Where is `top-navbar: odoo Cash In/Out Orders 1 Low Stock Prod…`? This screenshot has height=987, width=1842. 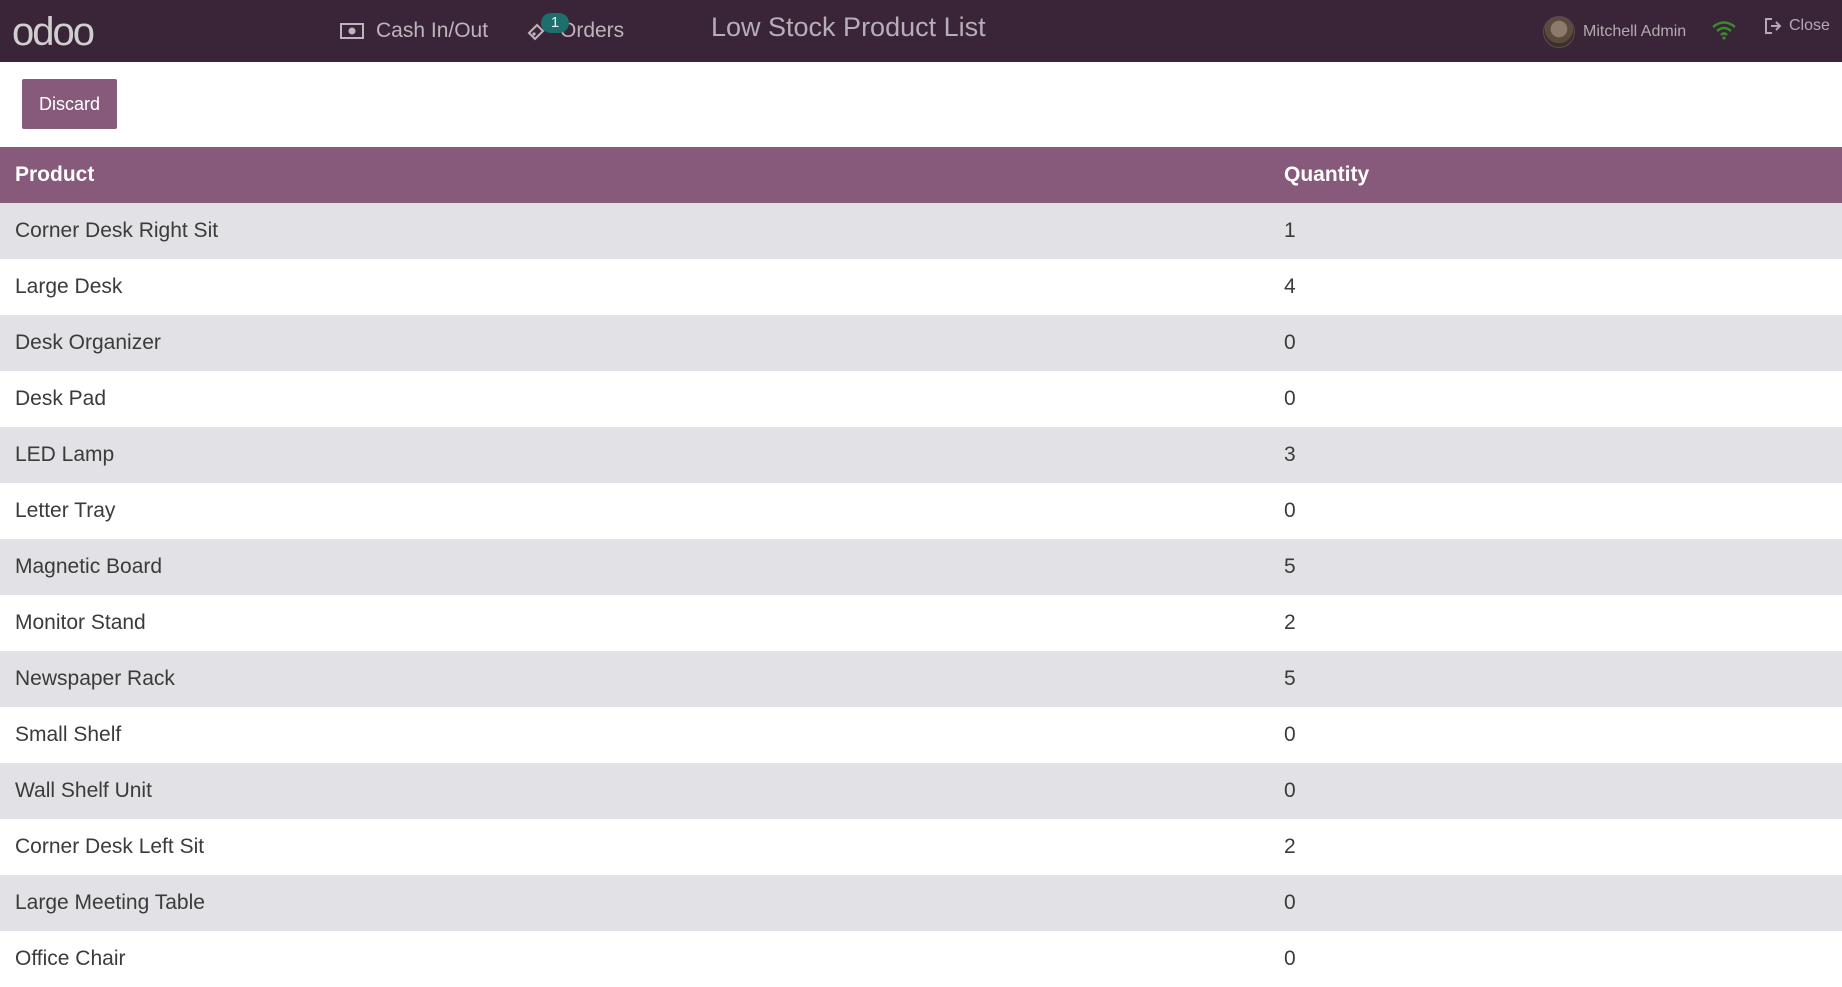 top-navbar: odoo Cash In/Out Orders 1 Low Stock Prod… is located at coordinates (921, 31).